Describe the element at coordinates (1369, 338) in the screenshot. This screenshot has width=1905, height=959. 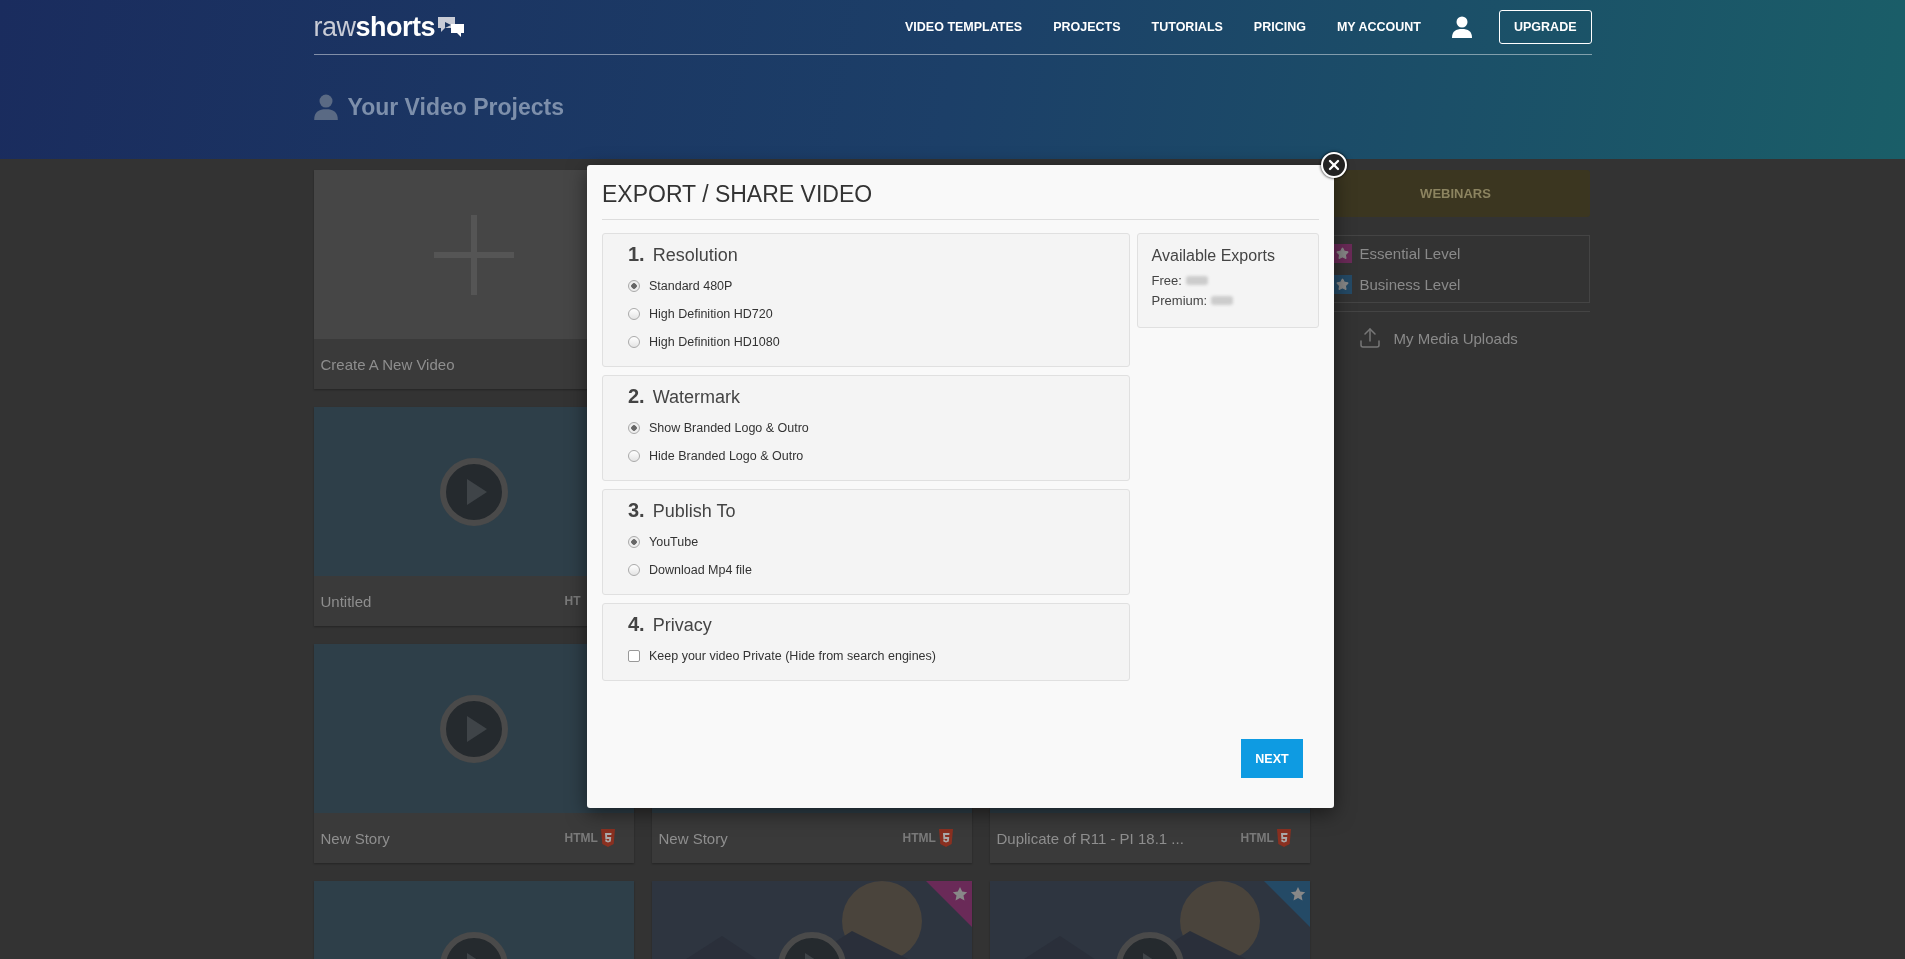
I see `upload-icon` at that location.